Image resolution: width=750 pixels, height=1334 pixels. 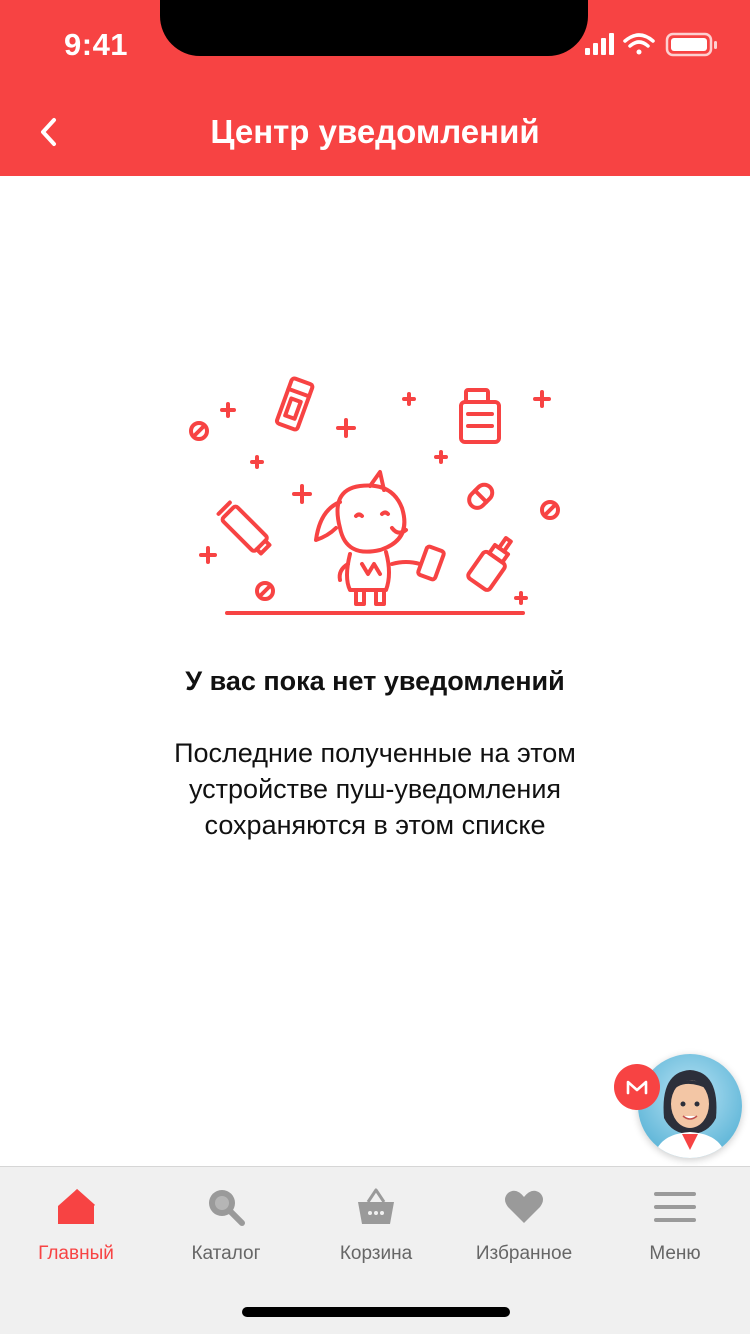 What do you see at coordinates (76, 1207) in the screenshot?
I see `home-icon` at bounding box center [76, 1207].